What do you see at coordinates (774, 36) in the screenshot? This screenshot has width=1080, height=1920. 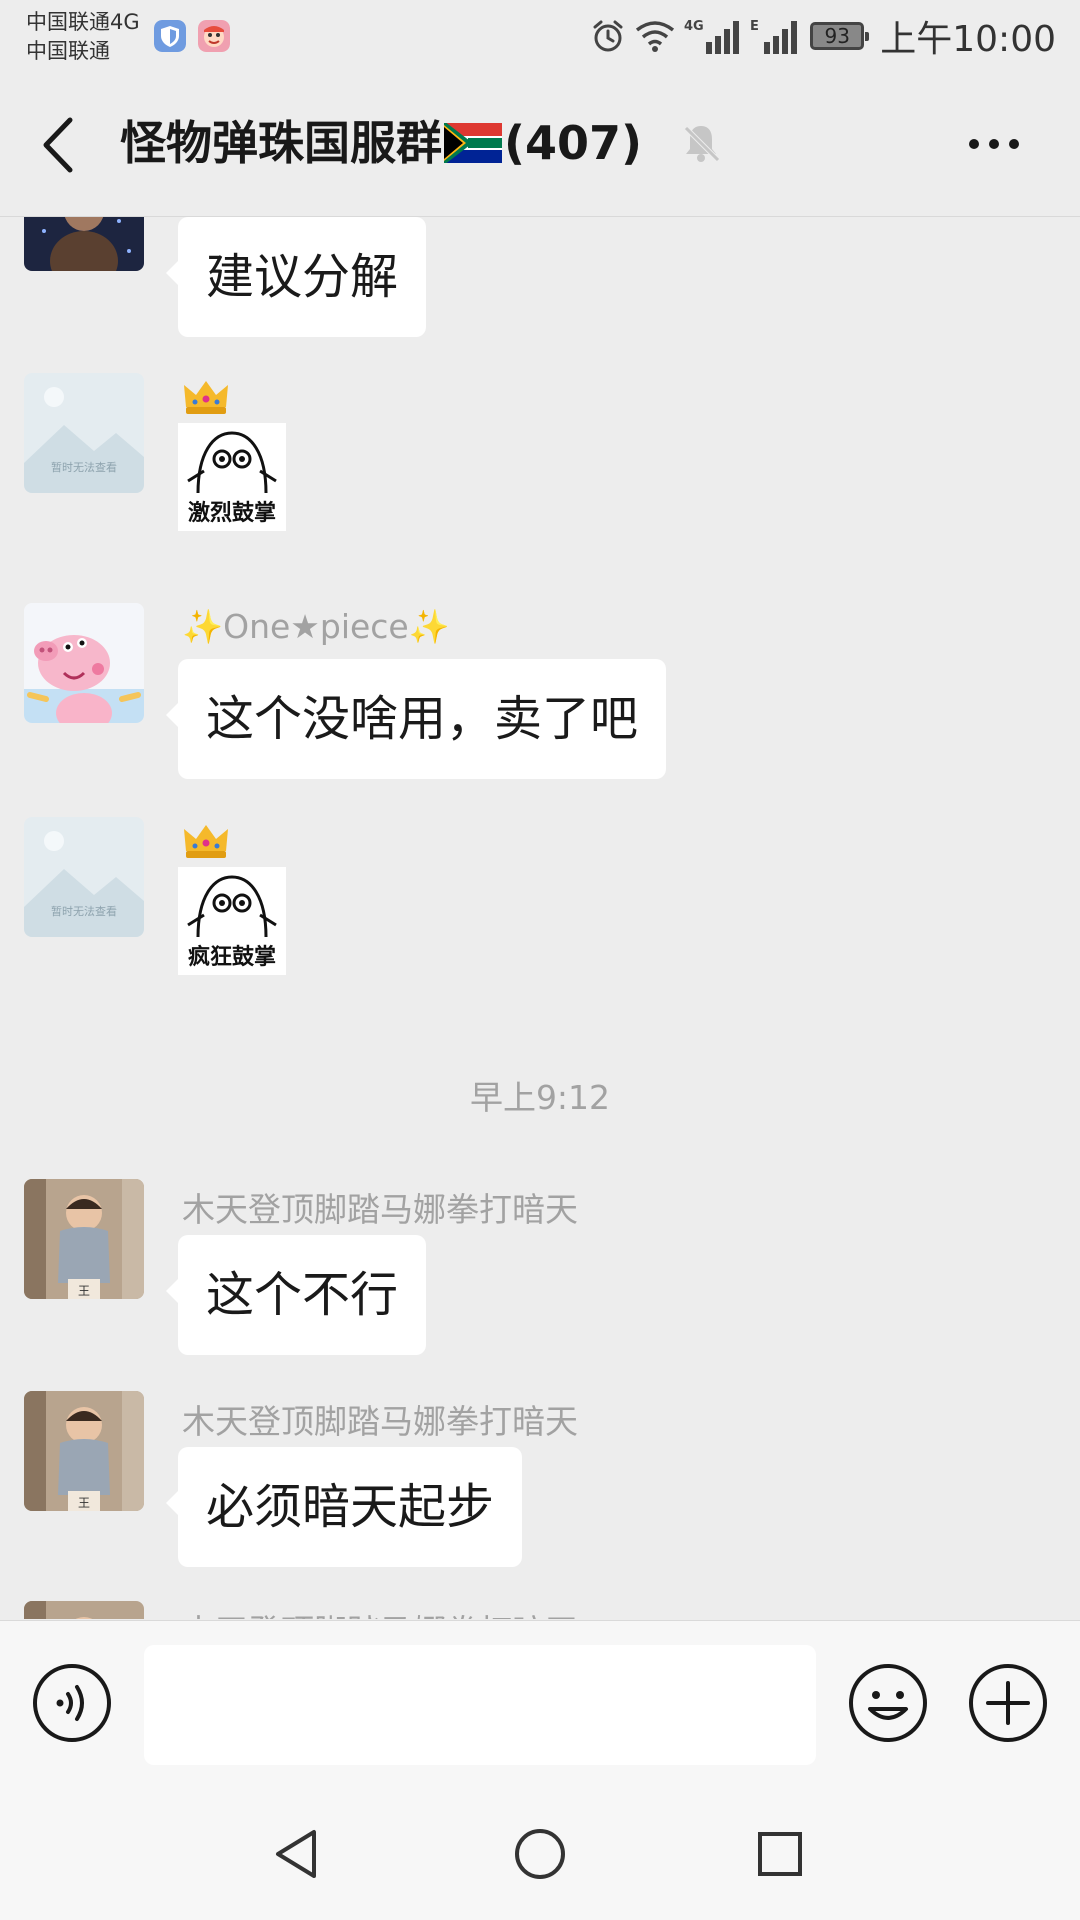 I see `signal-e-icon: E` at bounding box center [774, 36].